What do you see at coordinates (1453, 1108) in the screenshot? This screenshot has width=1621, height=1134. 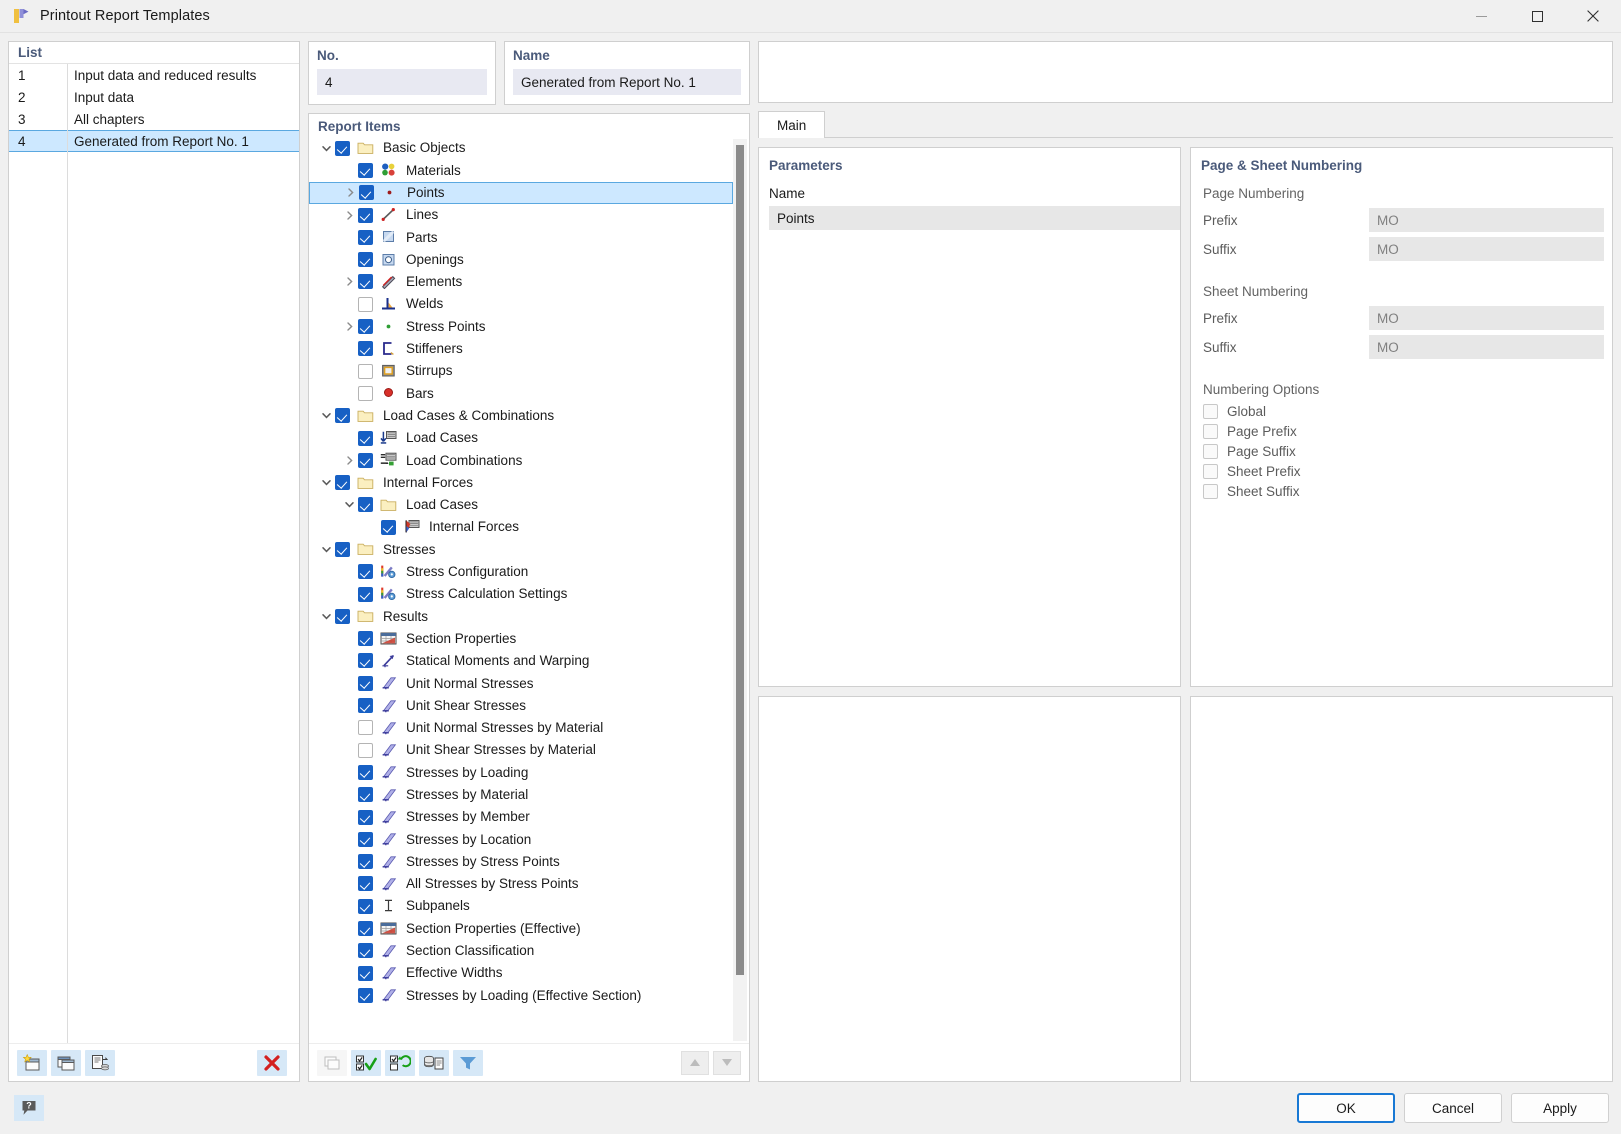 I see `cancel-button: Cancel` at bounding box center [1453, 1108].